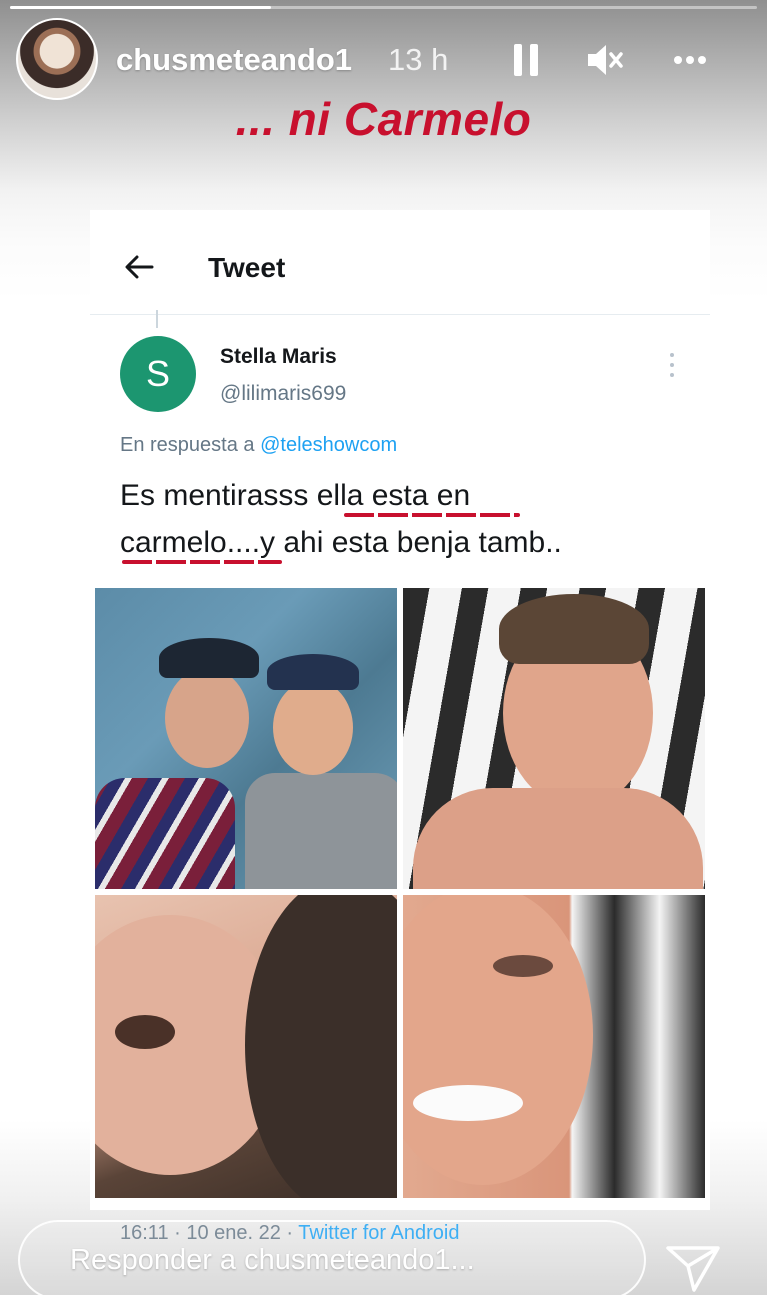 The image size is (767, 1295). Describe the element at coordinates (383, 119) in the screenshot. I see `story-caption: ... ni Carmelo` at that location.